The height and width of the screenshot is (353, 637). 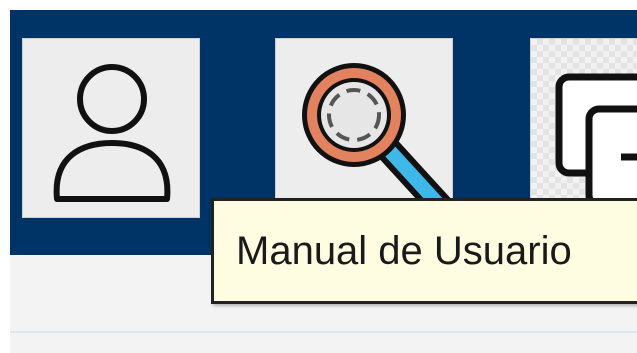 I want to click on user-button, so click(x=111, y=128).